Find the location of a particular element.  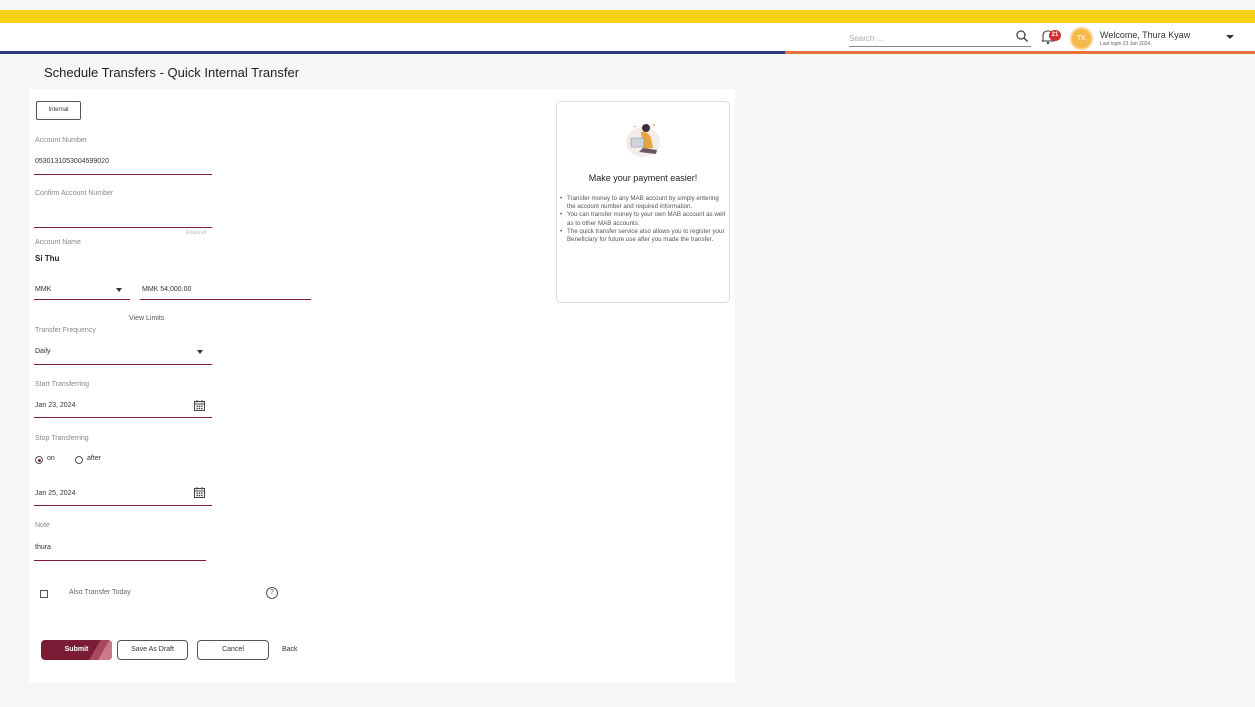

account-number-field: 0530131053004599020 is located at coordinates (72, 161).